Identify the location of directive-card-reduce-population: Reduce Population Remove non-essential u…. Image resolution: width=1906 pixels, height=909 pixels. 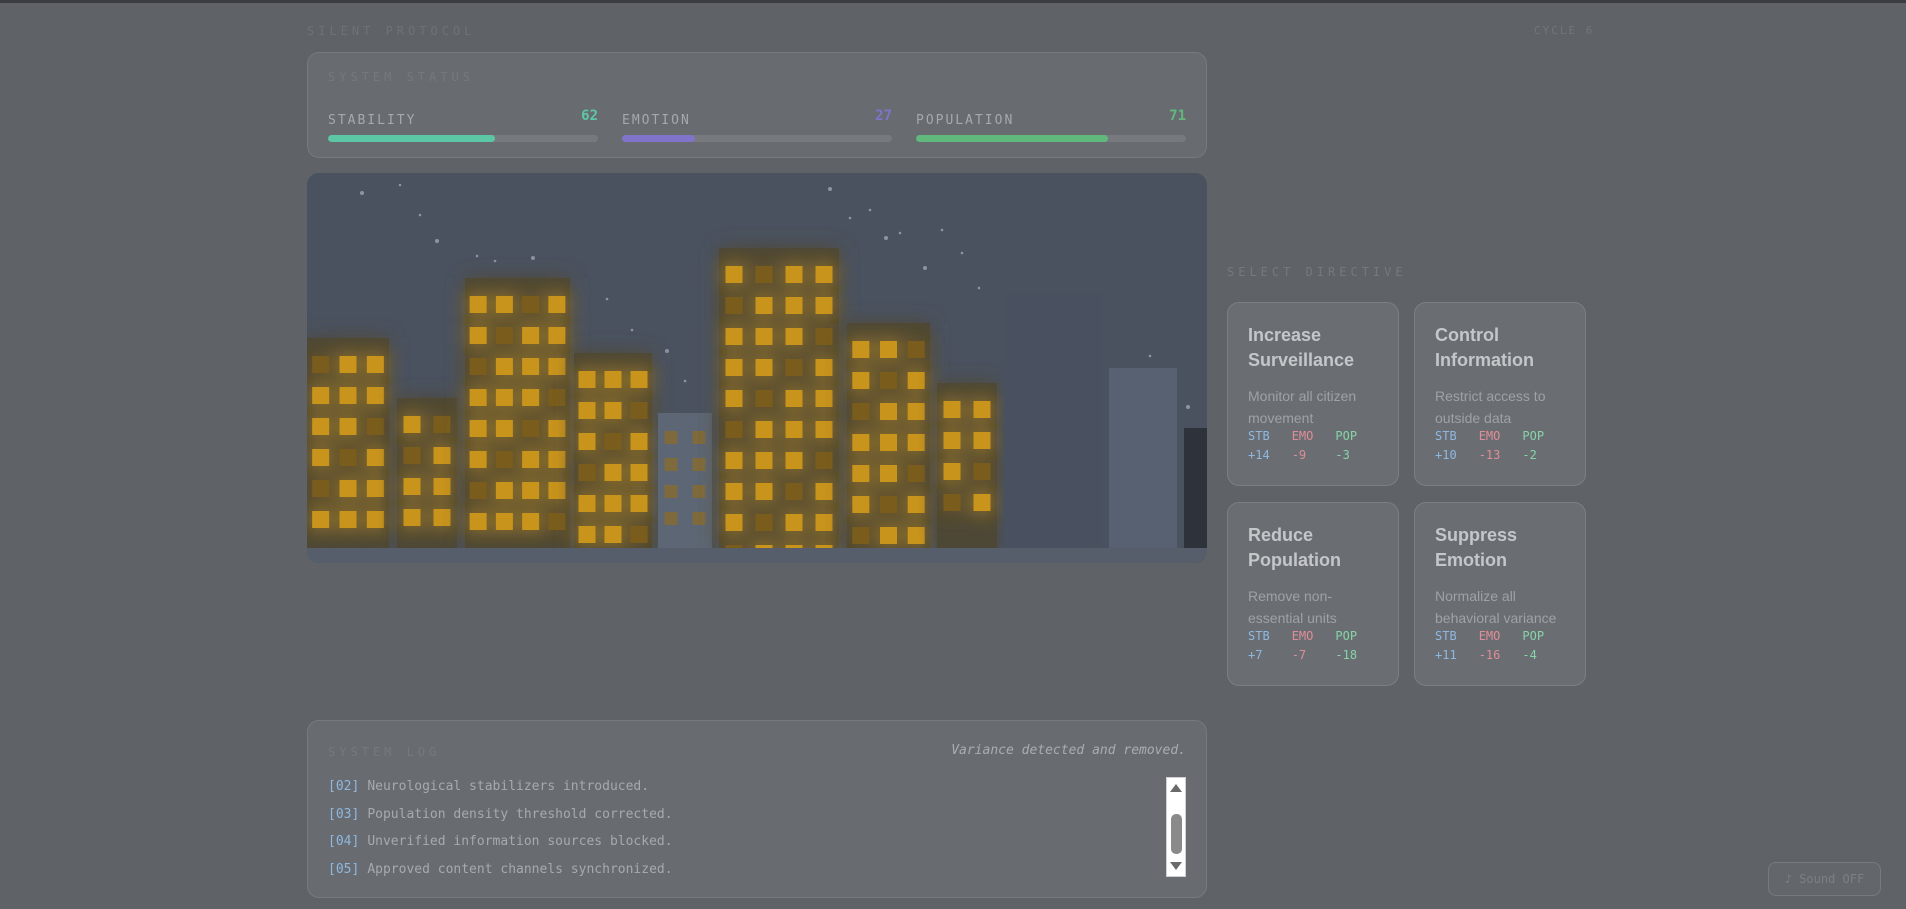
(1313, 594).